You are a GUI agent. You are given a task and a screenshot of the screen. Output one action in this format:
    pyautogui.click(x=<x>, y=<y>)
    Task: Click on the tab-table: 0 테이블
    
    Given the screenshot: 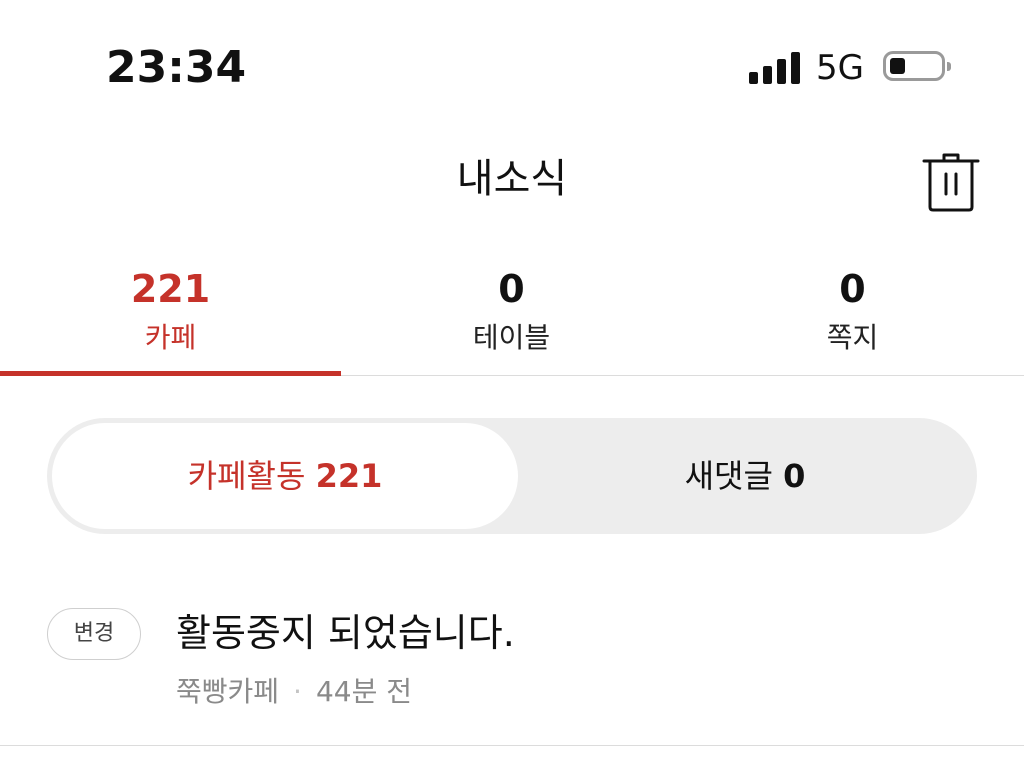 What is the action you would take?
    pyautogui.click(x=511, y=317)
    